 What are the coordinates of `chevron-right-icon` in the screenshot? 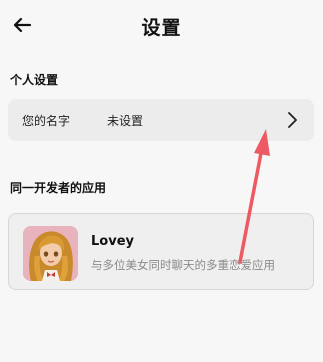 It's located at (292, 120).